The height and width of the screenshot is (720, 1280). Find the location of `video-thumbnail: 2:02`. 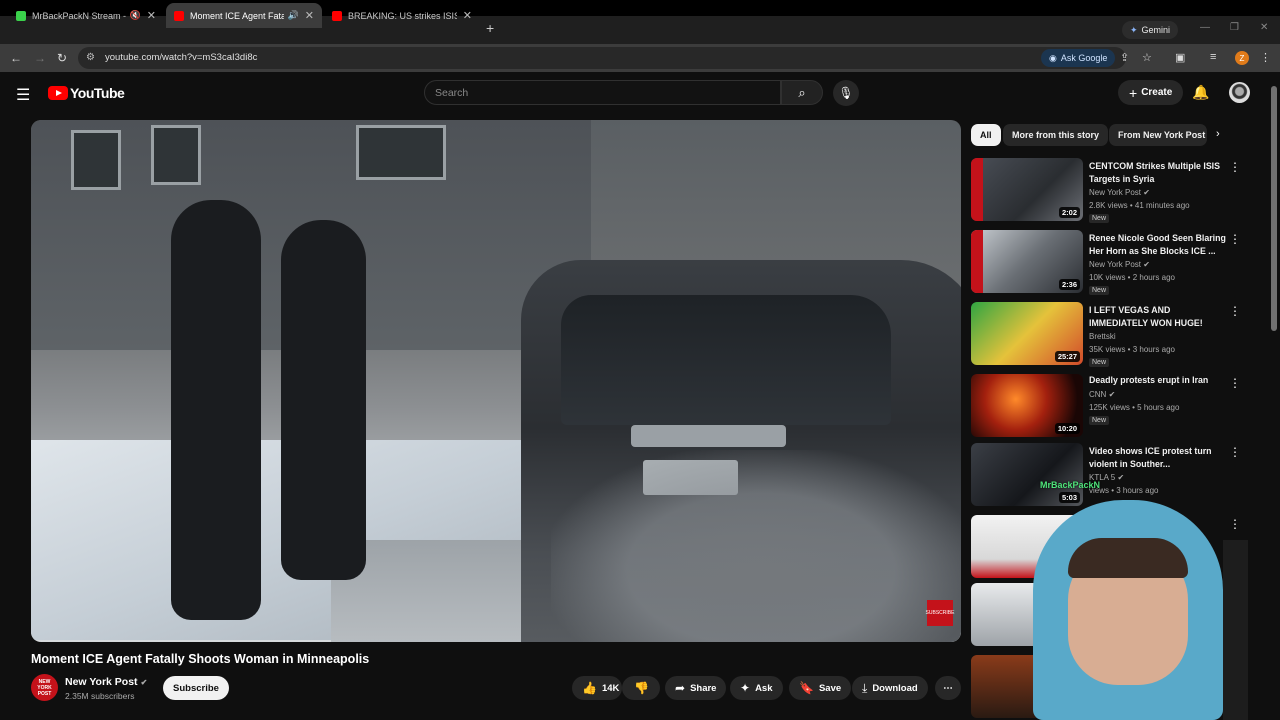

video-thumbnail: 2:02 is located at coordinates (1027, 189).